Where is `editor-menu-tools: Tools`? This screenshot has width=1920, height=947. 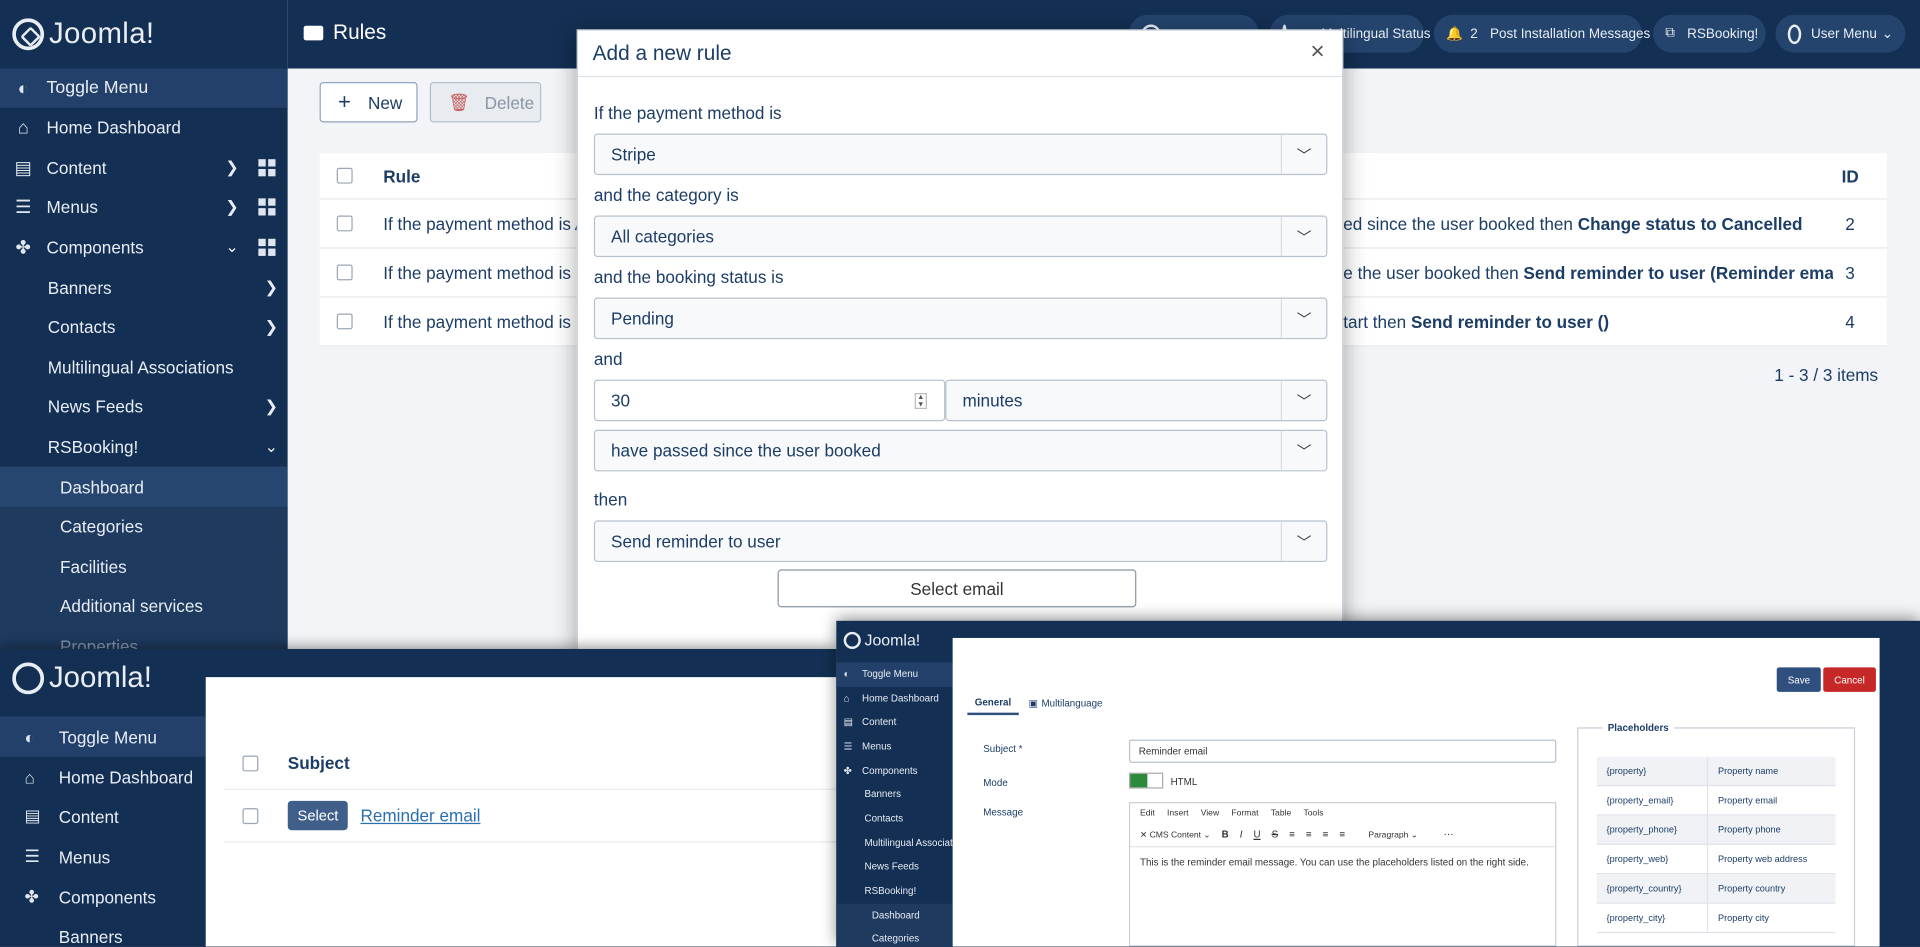 editor-menu-tools: Tools is located at coordinates (1314, 813).